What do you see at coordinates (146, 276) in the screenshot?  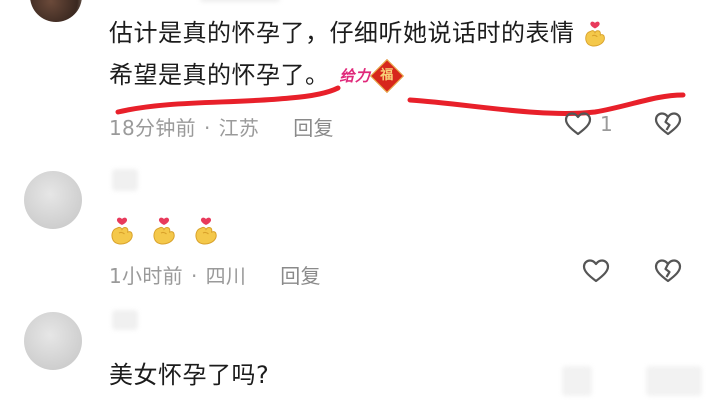 I see `comment-time: 1小时前` at bounding box center [146, 276].